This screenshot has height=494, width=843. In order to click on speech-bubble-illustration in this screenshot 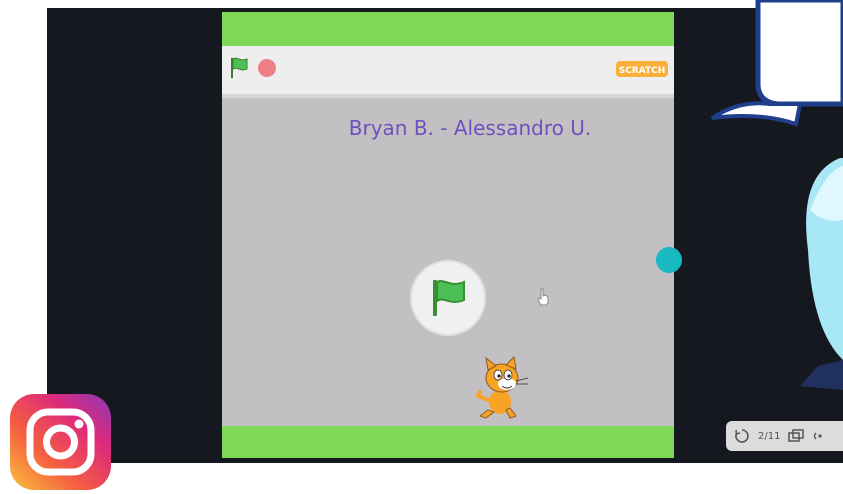, I will do `click(771, 210)`.